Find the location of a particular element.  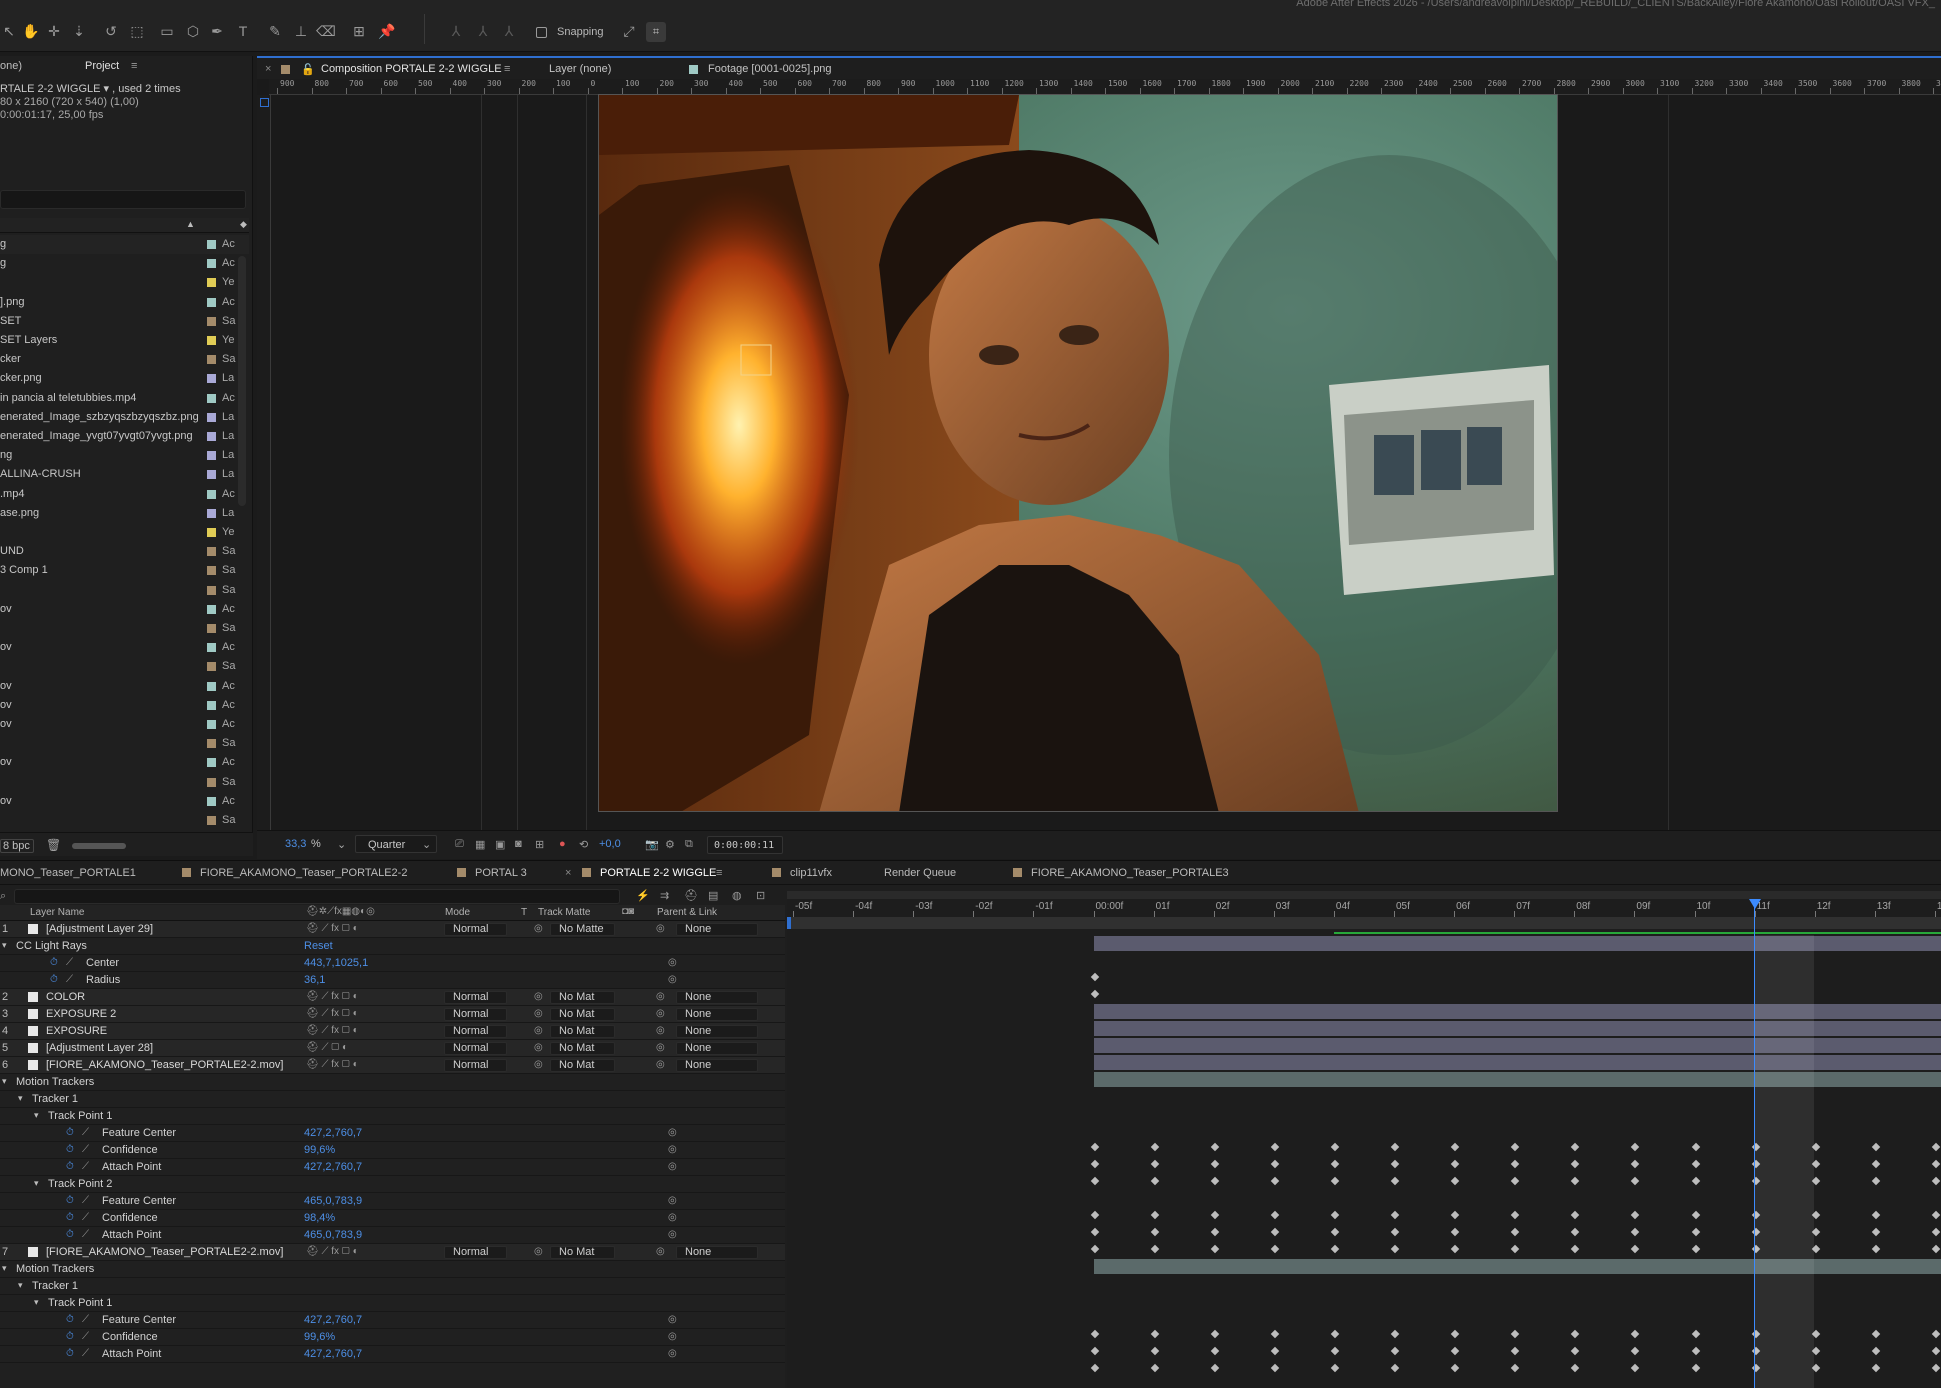

project-item: Ye is located at coordinates (124, 532).